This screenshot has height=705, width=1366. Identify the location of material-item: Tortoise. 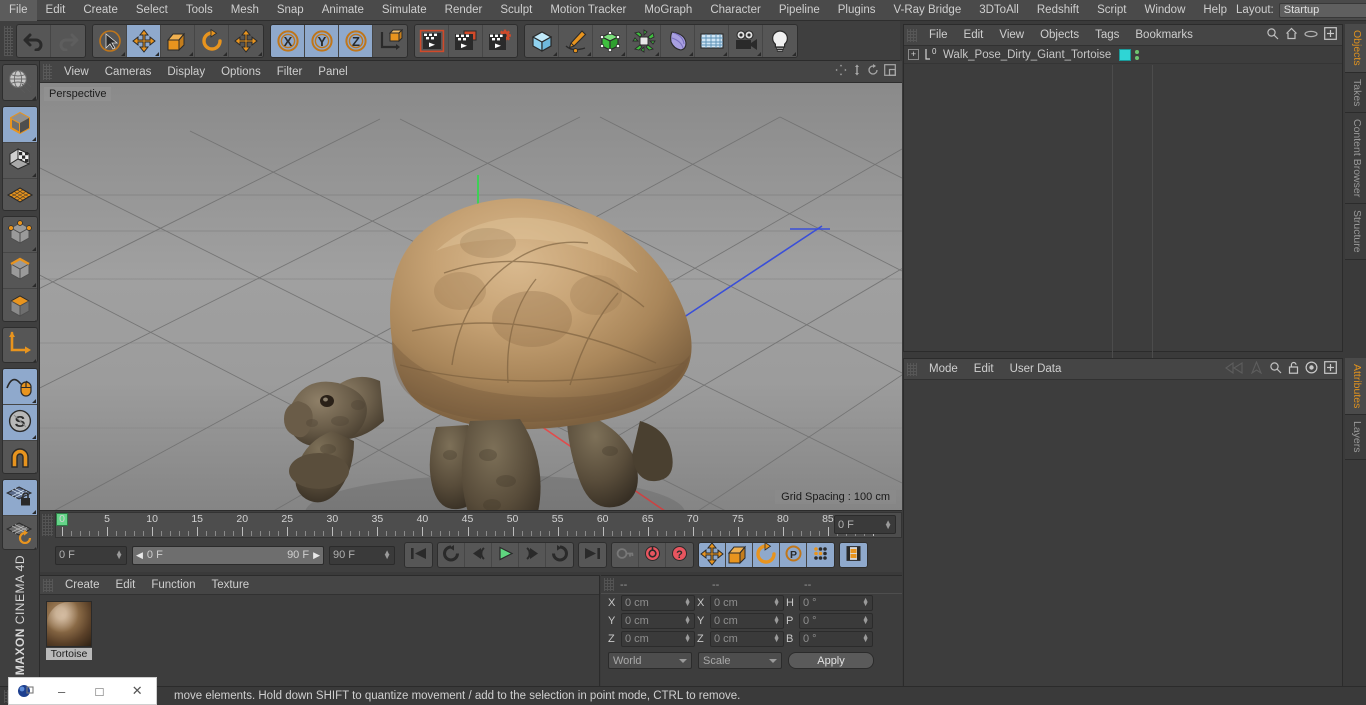
(69, 630).